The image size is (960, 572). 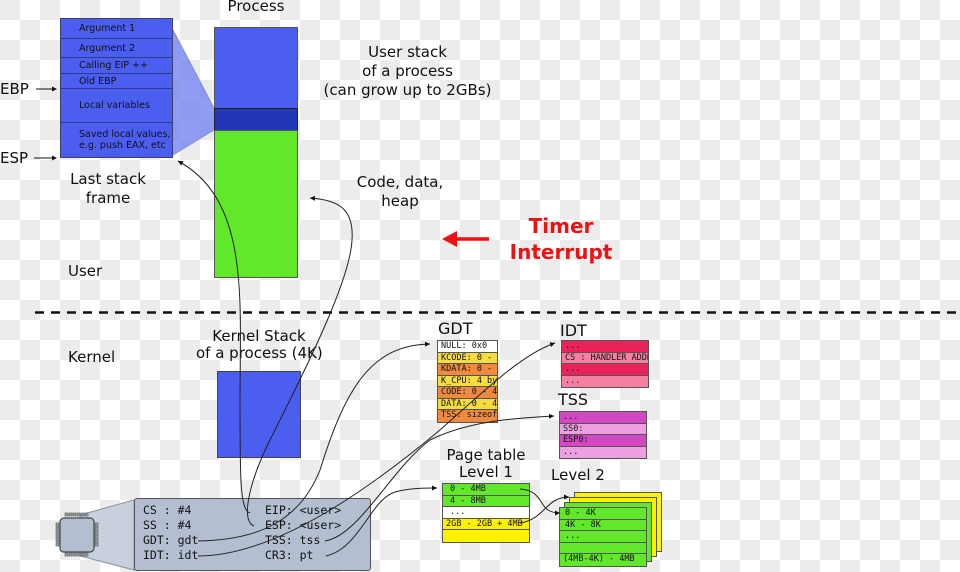 I want to click on gdt-entry: TSS: sizeof(ts), so click(x=467, y=416).